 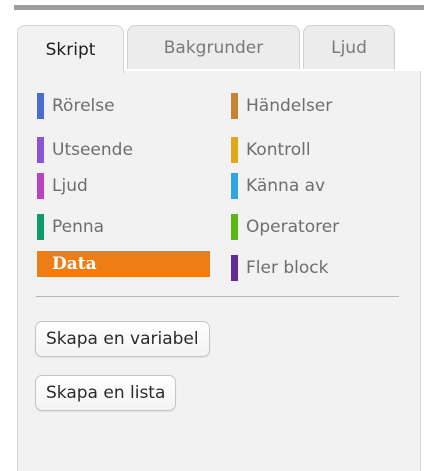 I want to click on category-sound: Ljud, so click(x=62, y=186).